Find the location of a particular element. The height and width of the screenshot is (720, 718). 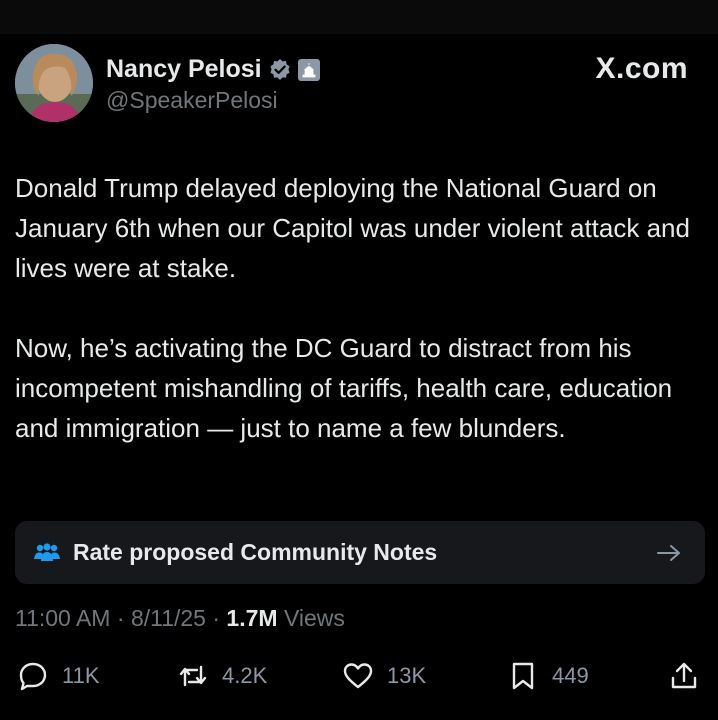

author-name-row: Nancy Pelosi is located at coordinates (213, 69).